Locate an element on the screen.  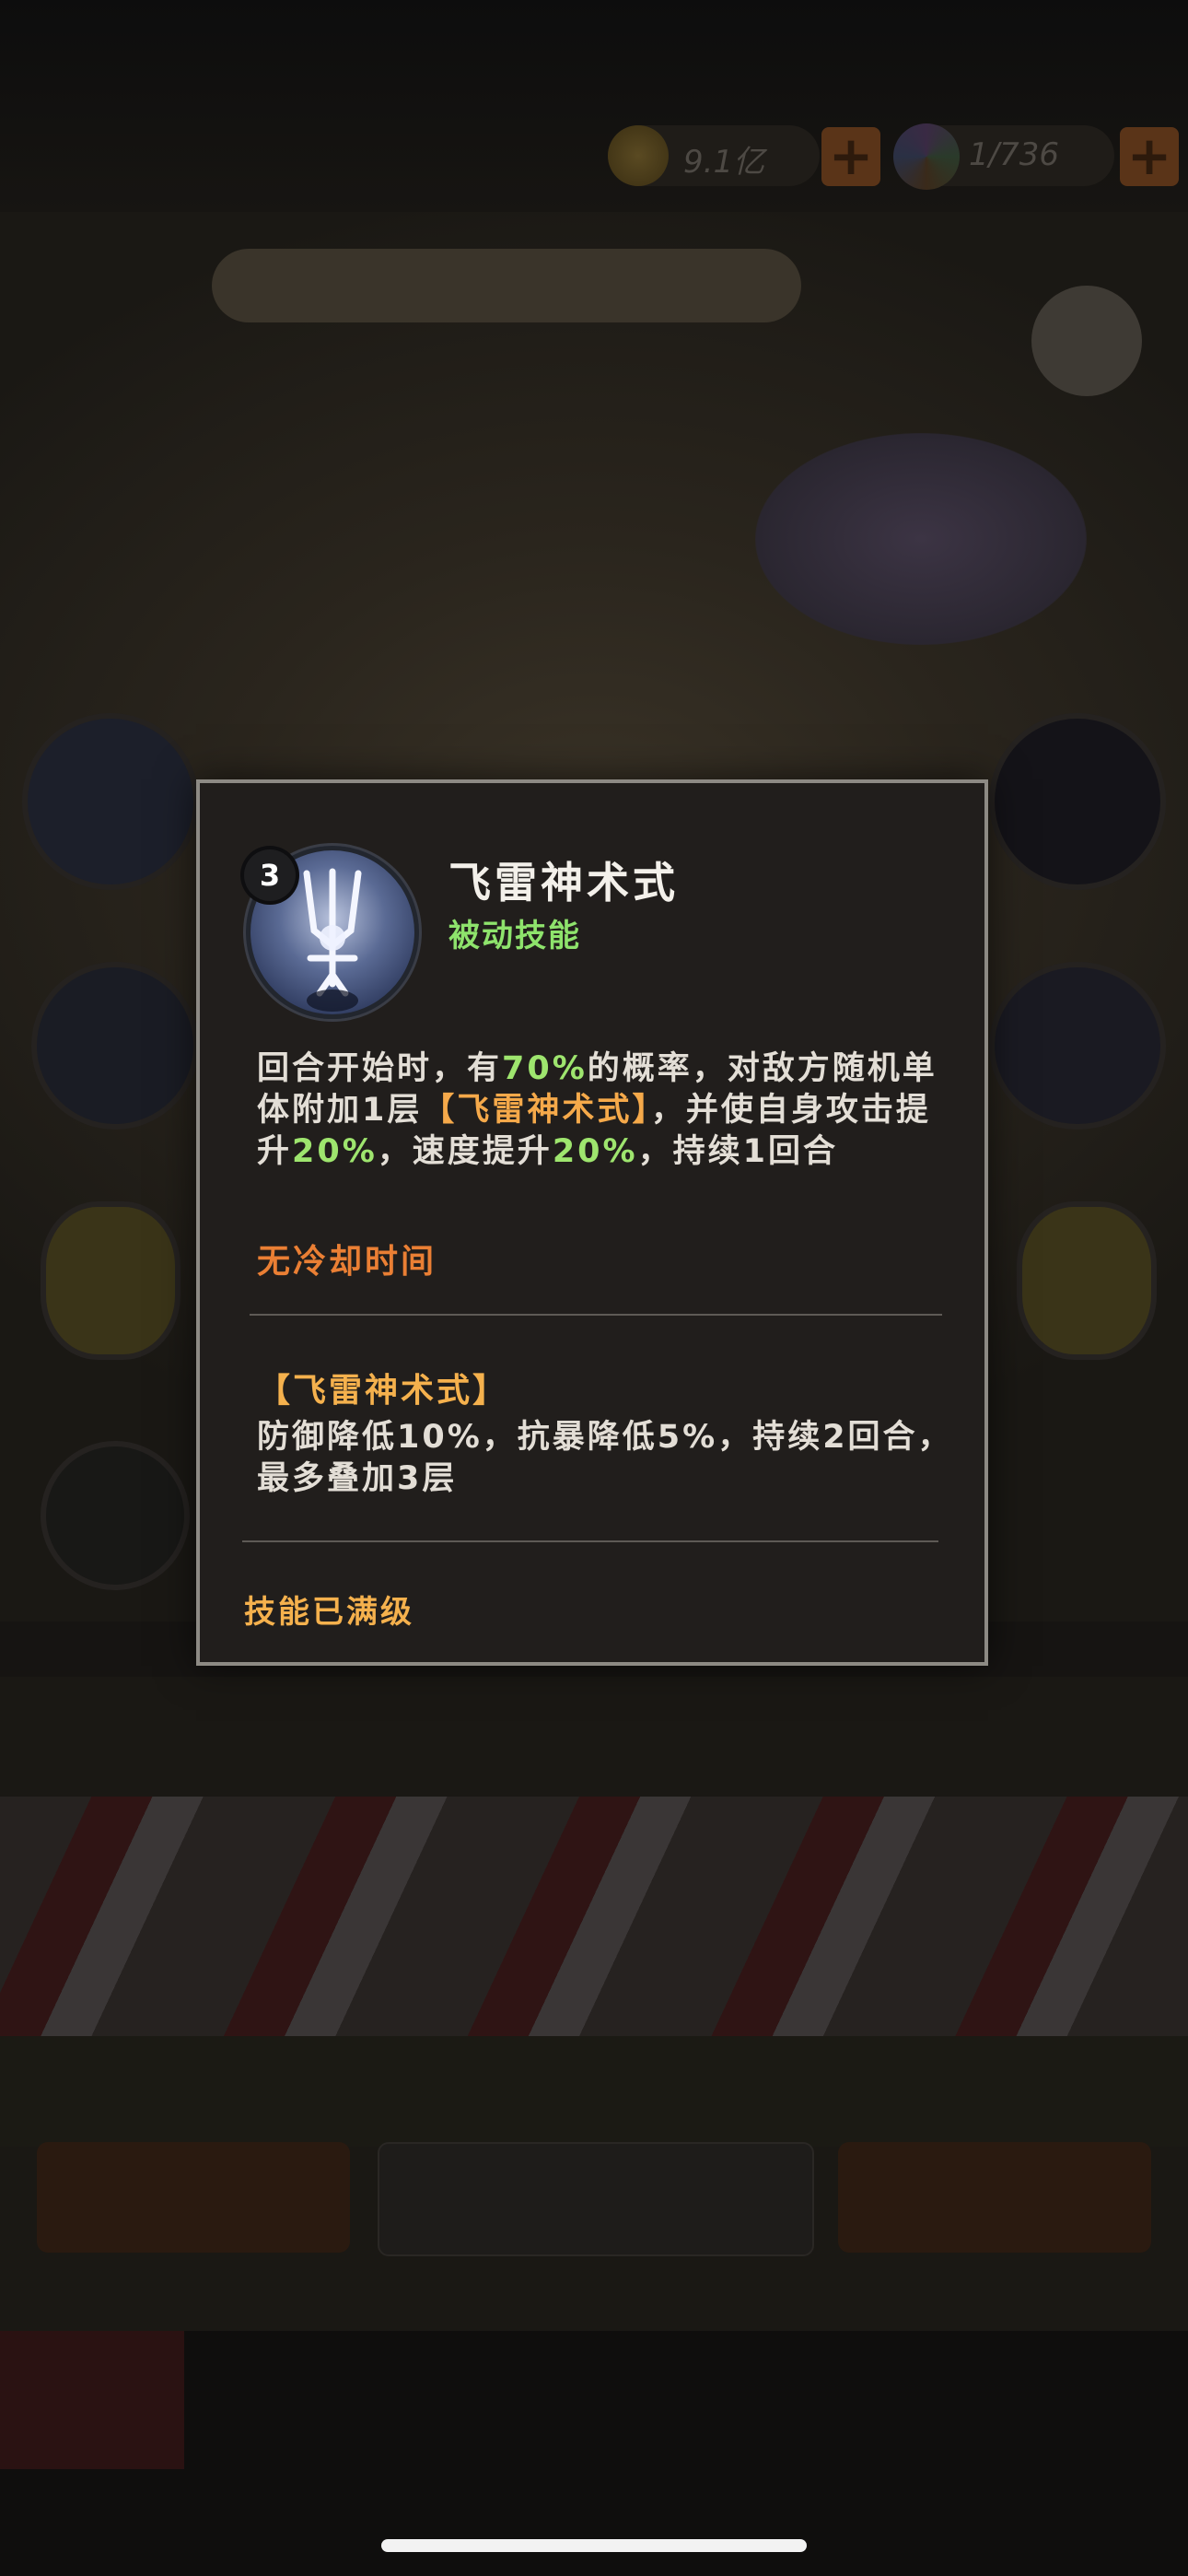
effect-title: 【飞雷神术式】 is located at coordinates (383, 1391).